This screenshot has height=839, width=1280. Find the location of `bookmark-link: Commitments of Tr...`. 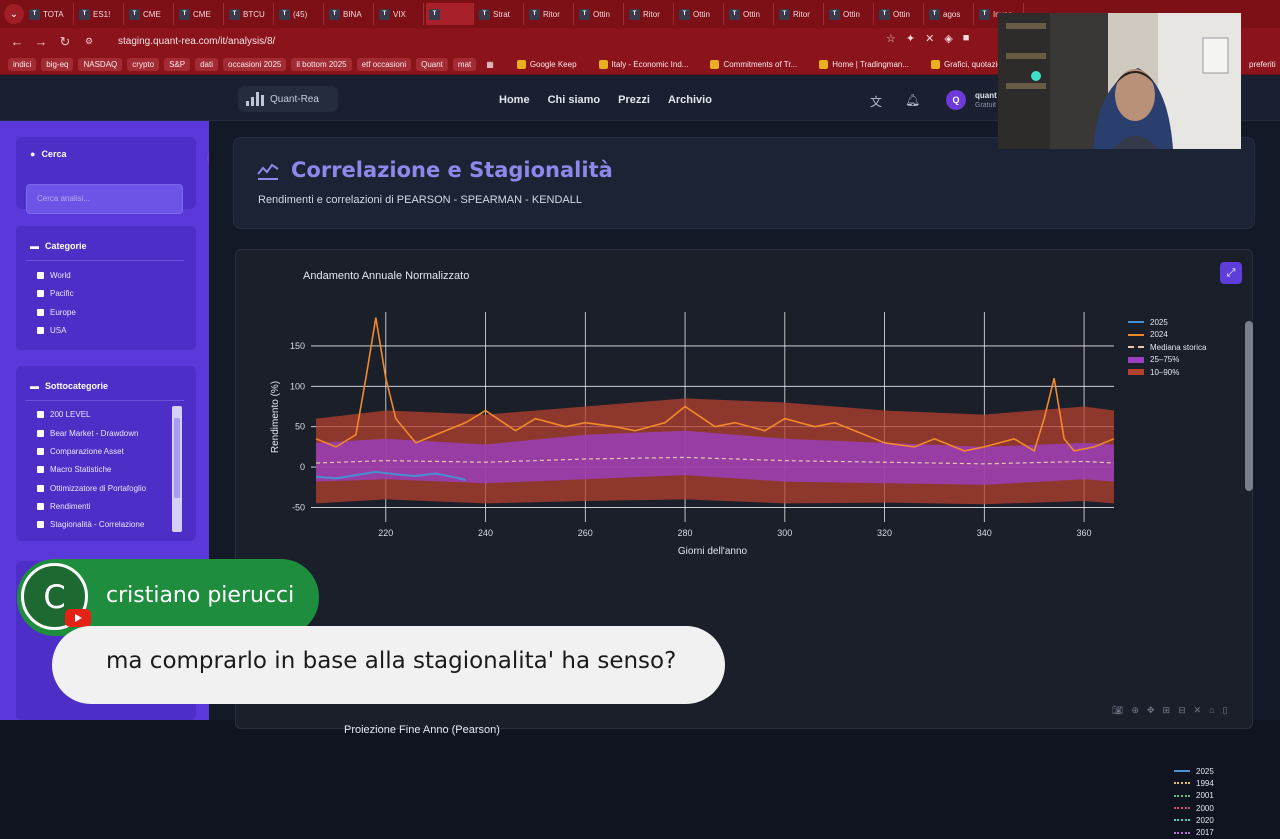

bookmark-link: Commitments of Tr... is located at coordinates (753, 64).